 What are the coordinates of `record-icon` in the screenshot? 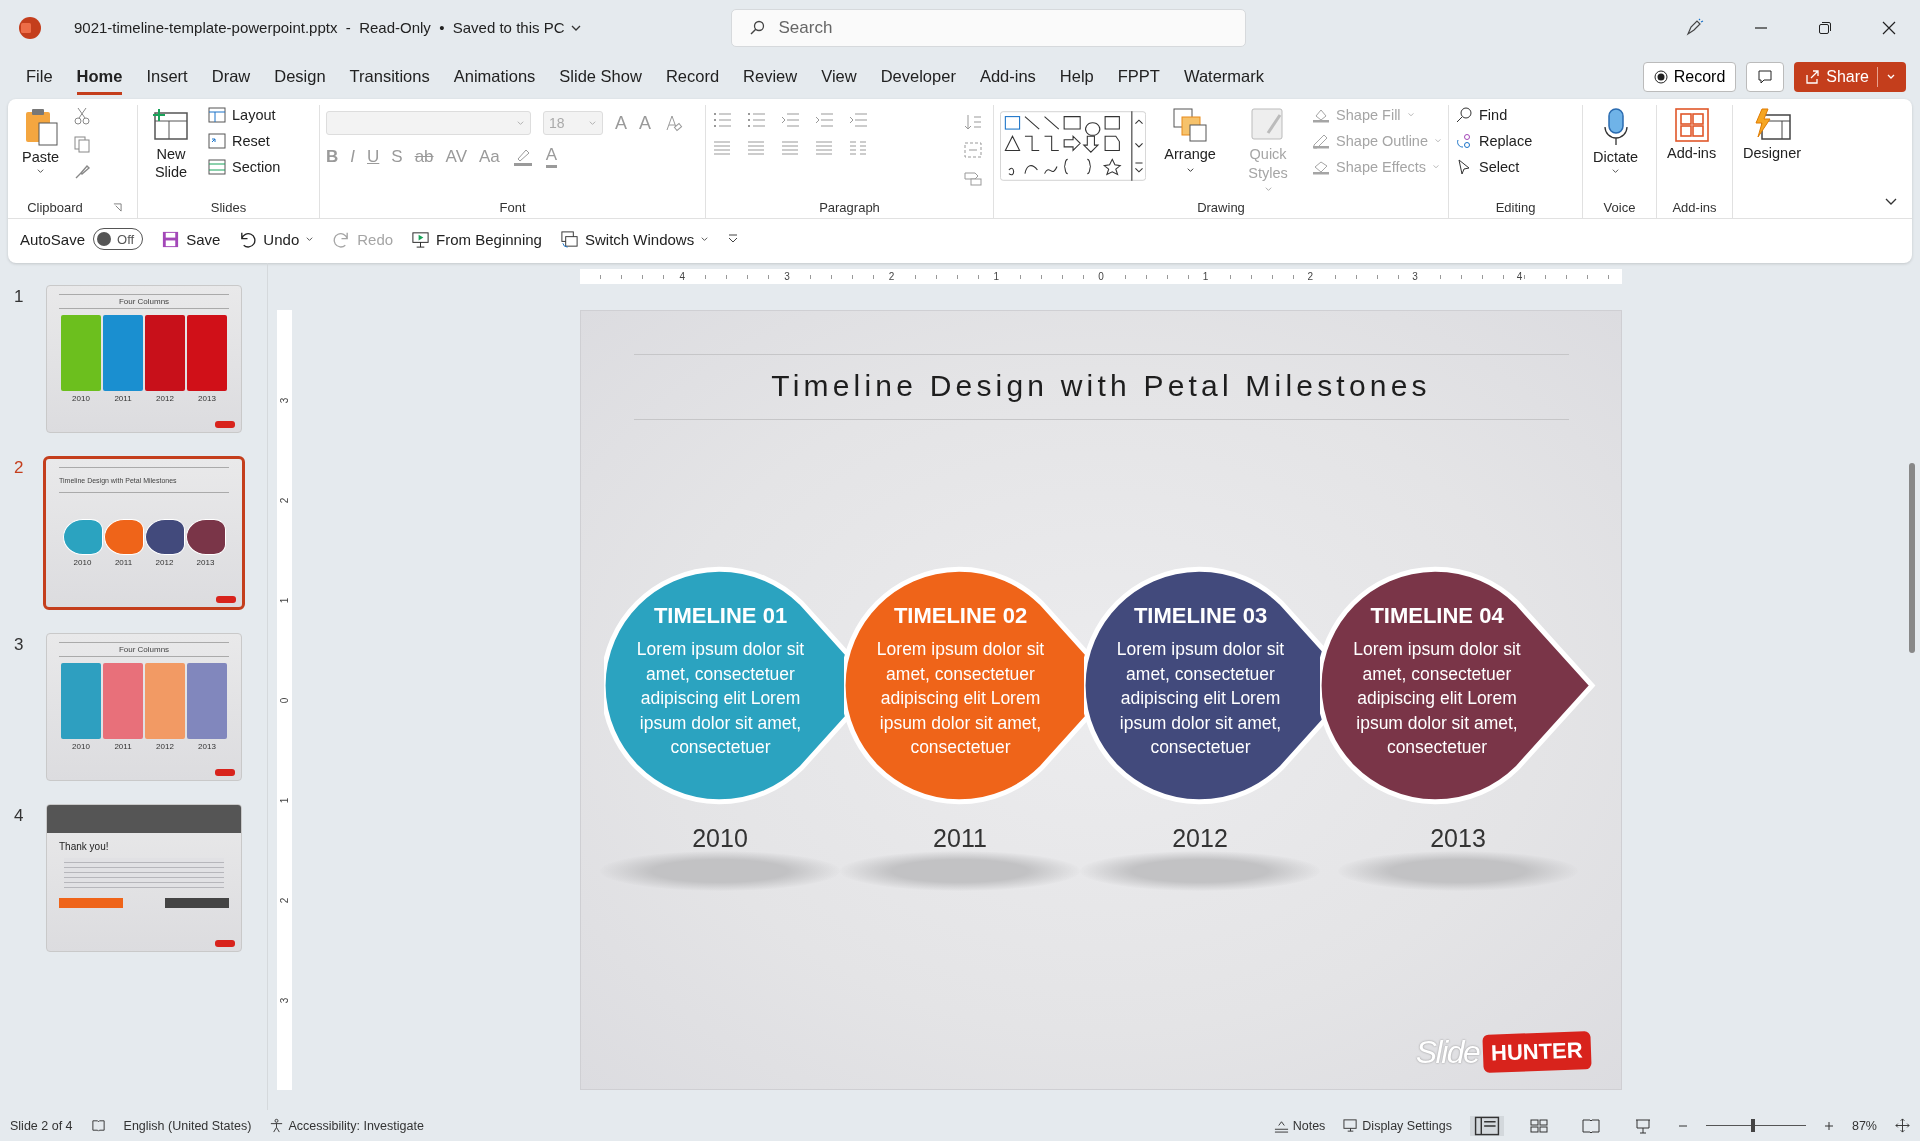 It's located at (1660, 77).